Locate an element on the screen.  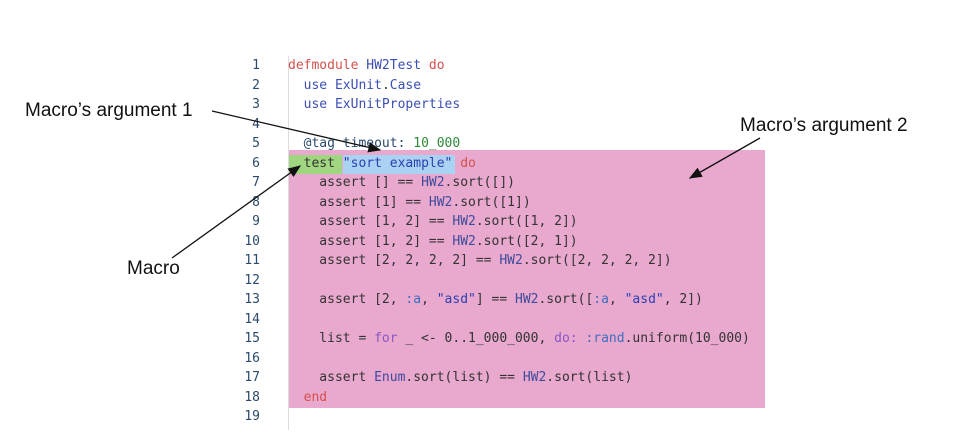
arrow-macro is located at coordinates (236, 212).